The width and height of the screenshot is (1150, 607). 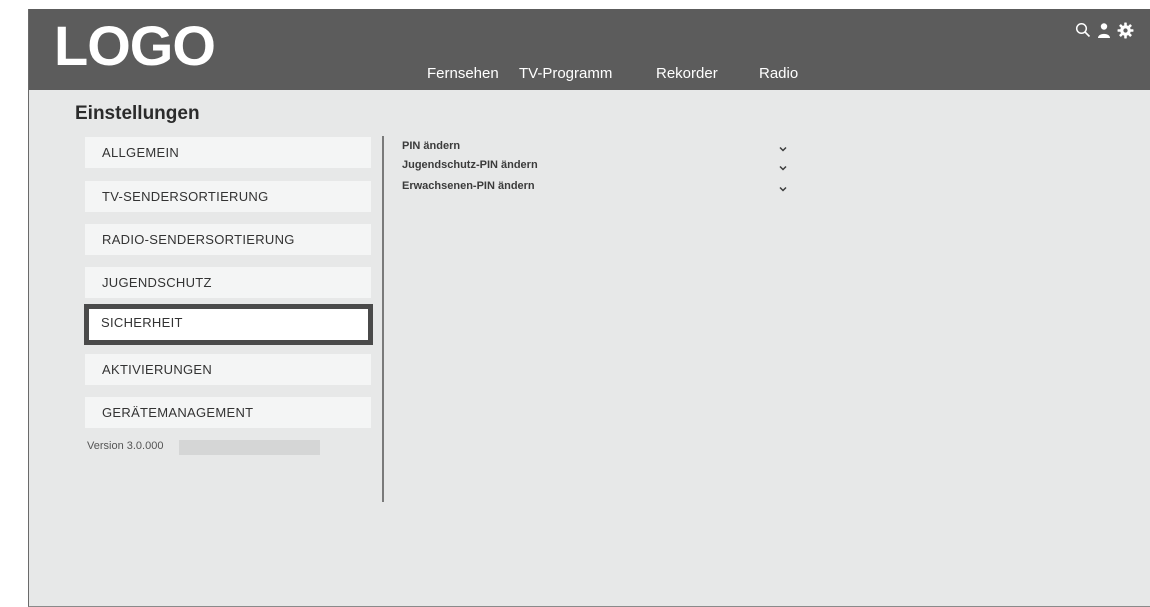 I want to click on sidebar-item-radio-sendersortierung: RADIO-SENDERSORTIERUNG, so click(x=228, y=239).